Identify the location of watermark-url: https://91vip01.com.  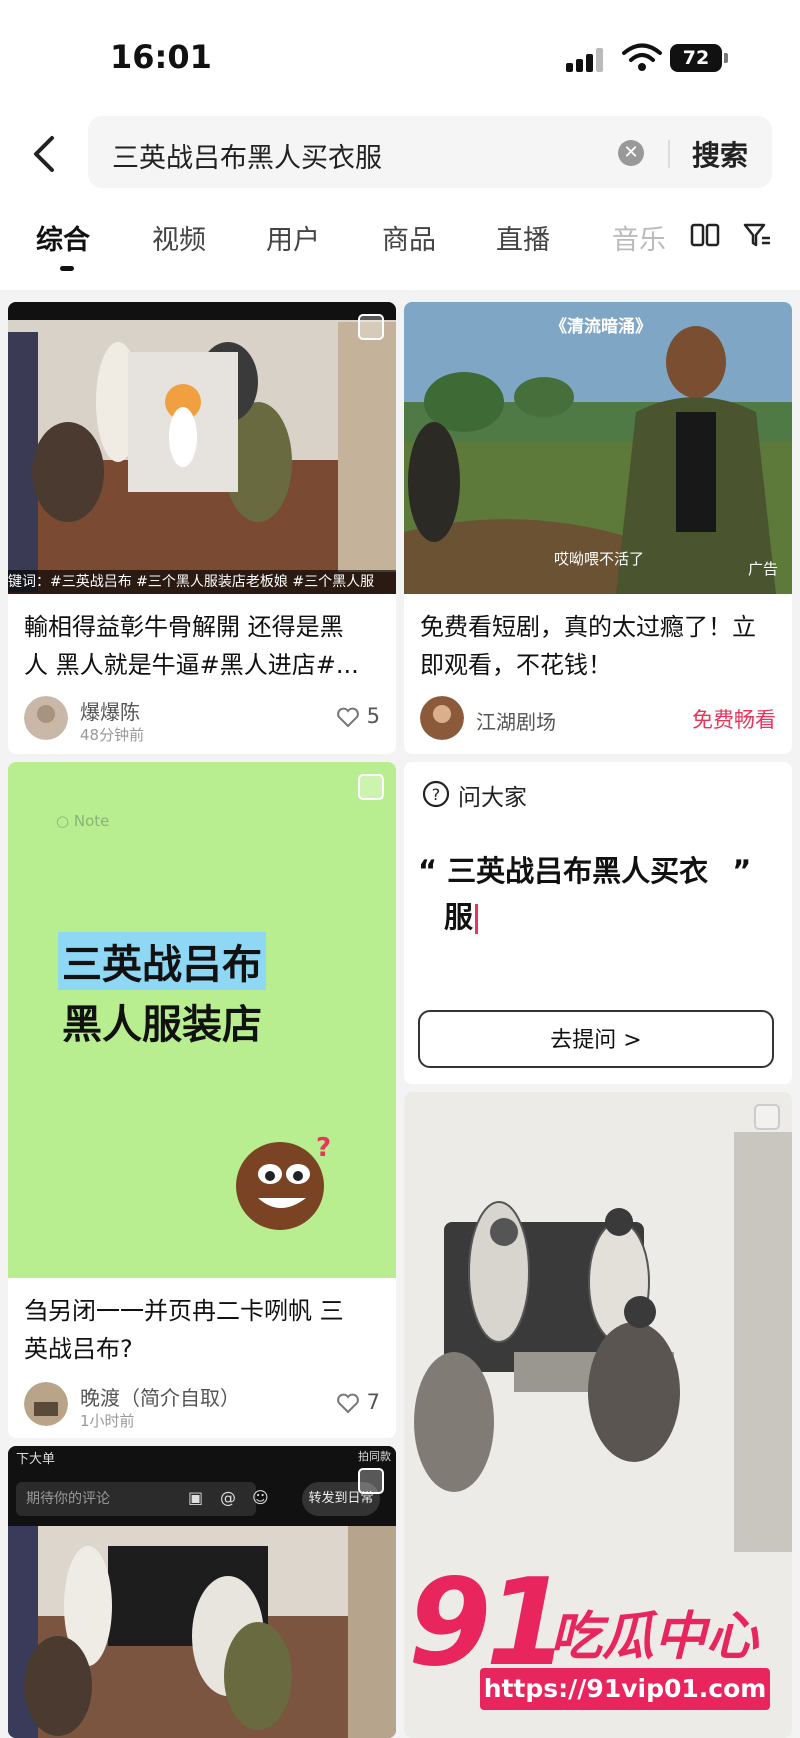
(625, 1689).